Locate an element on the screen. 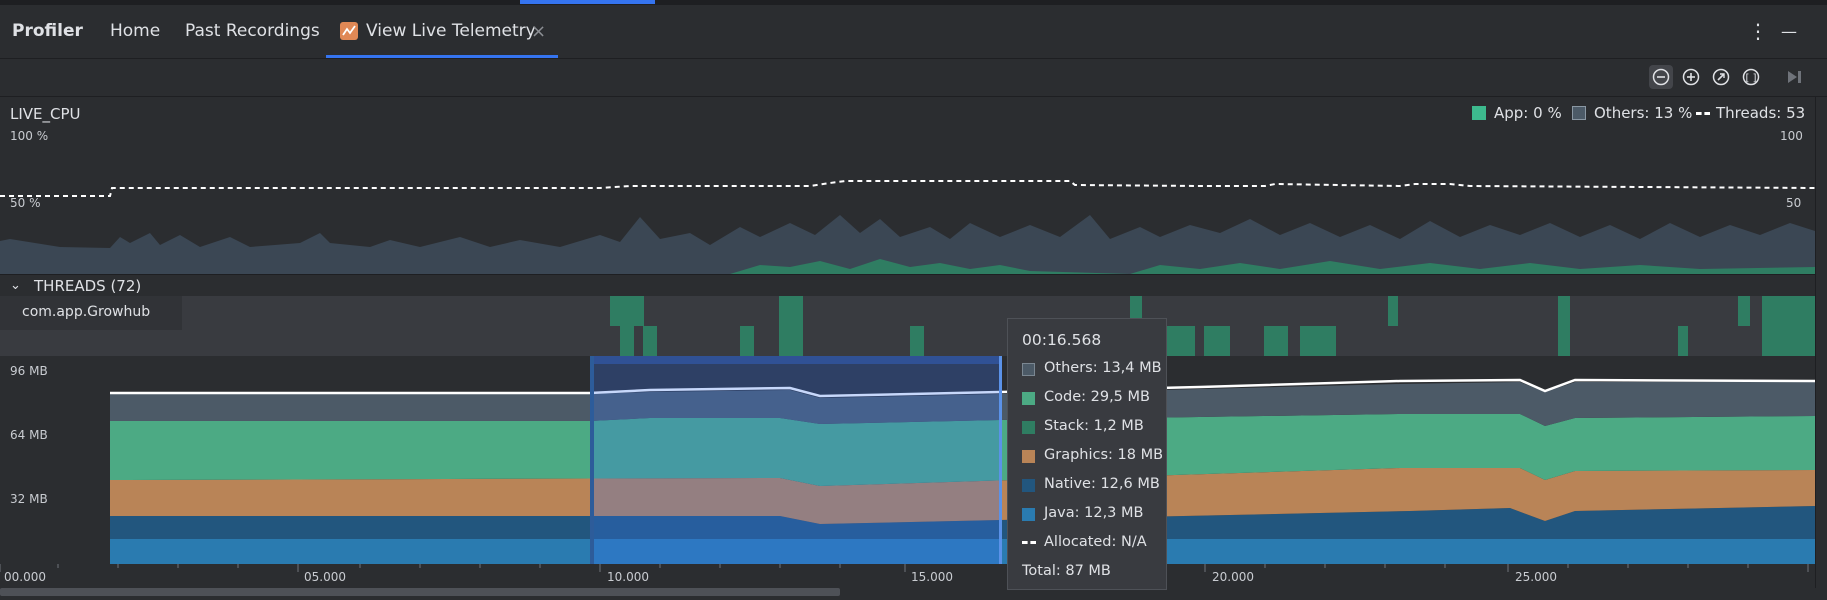 Image resolution: width=1827 pixels, height=600 pixels. swatch-stack is located at coordinates (1028, 427).